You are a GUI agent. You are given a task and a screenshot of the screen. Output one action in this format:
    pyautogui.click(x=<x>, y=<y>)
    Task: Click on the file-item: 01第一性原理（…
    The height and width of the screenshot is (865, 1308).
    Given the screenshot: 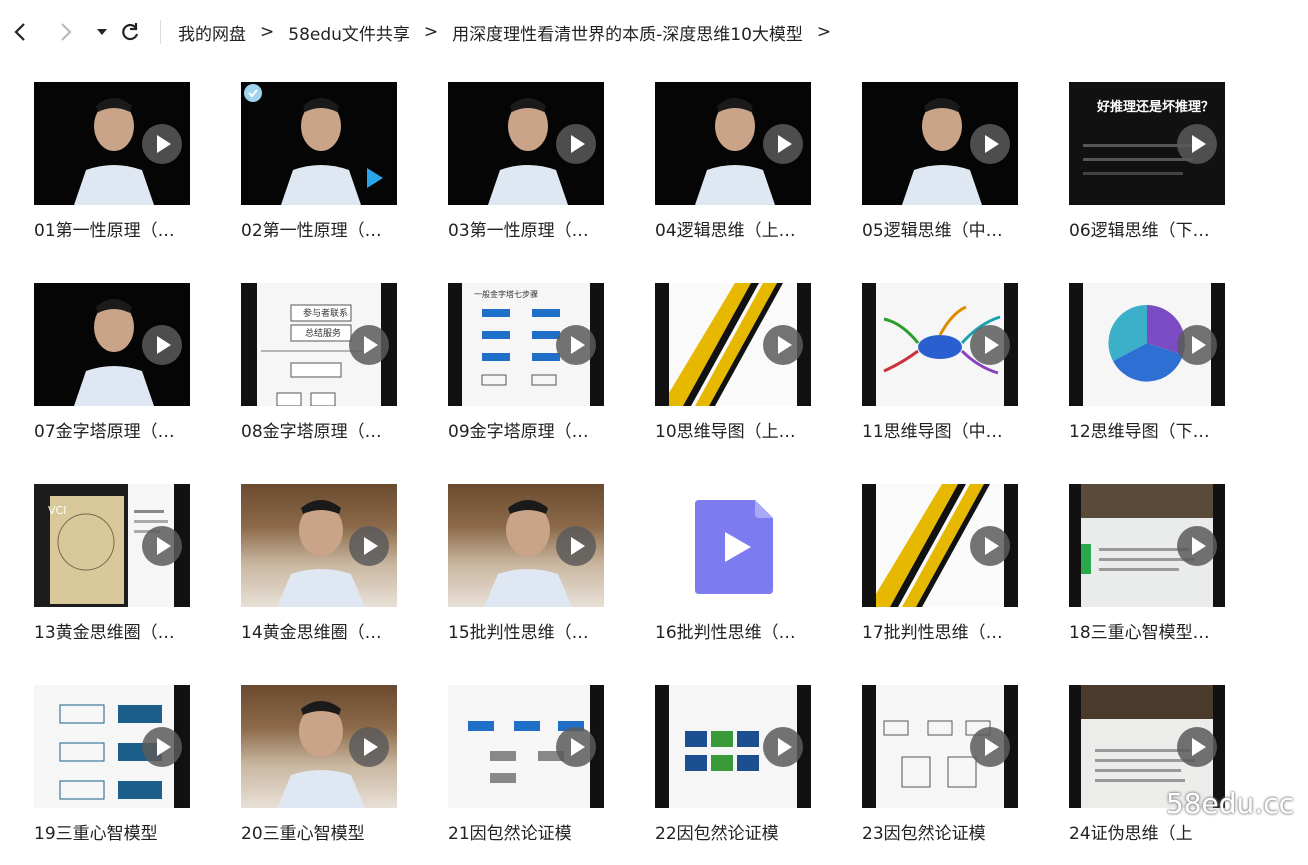 What is the action you would take?
    pyautogui.click(x=124, y=172)
    